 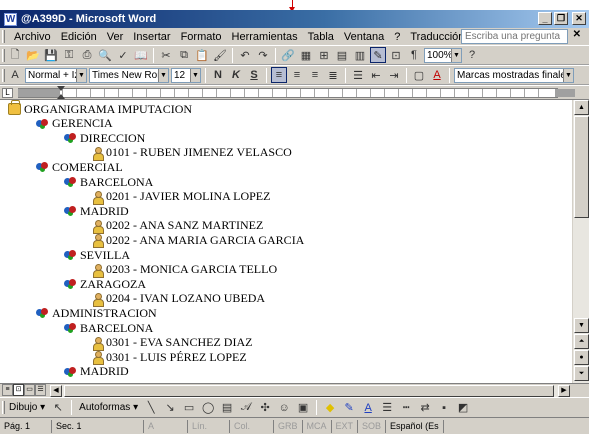 What do you see at coordinates (141, 55) in the screenshot?
I see `research-icon: 📖` at bounding box center [141, 55].